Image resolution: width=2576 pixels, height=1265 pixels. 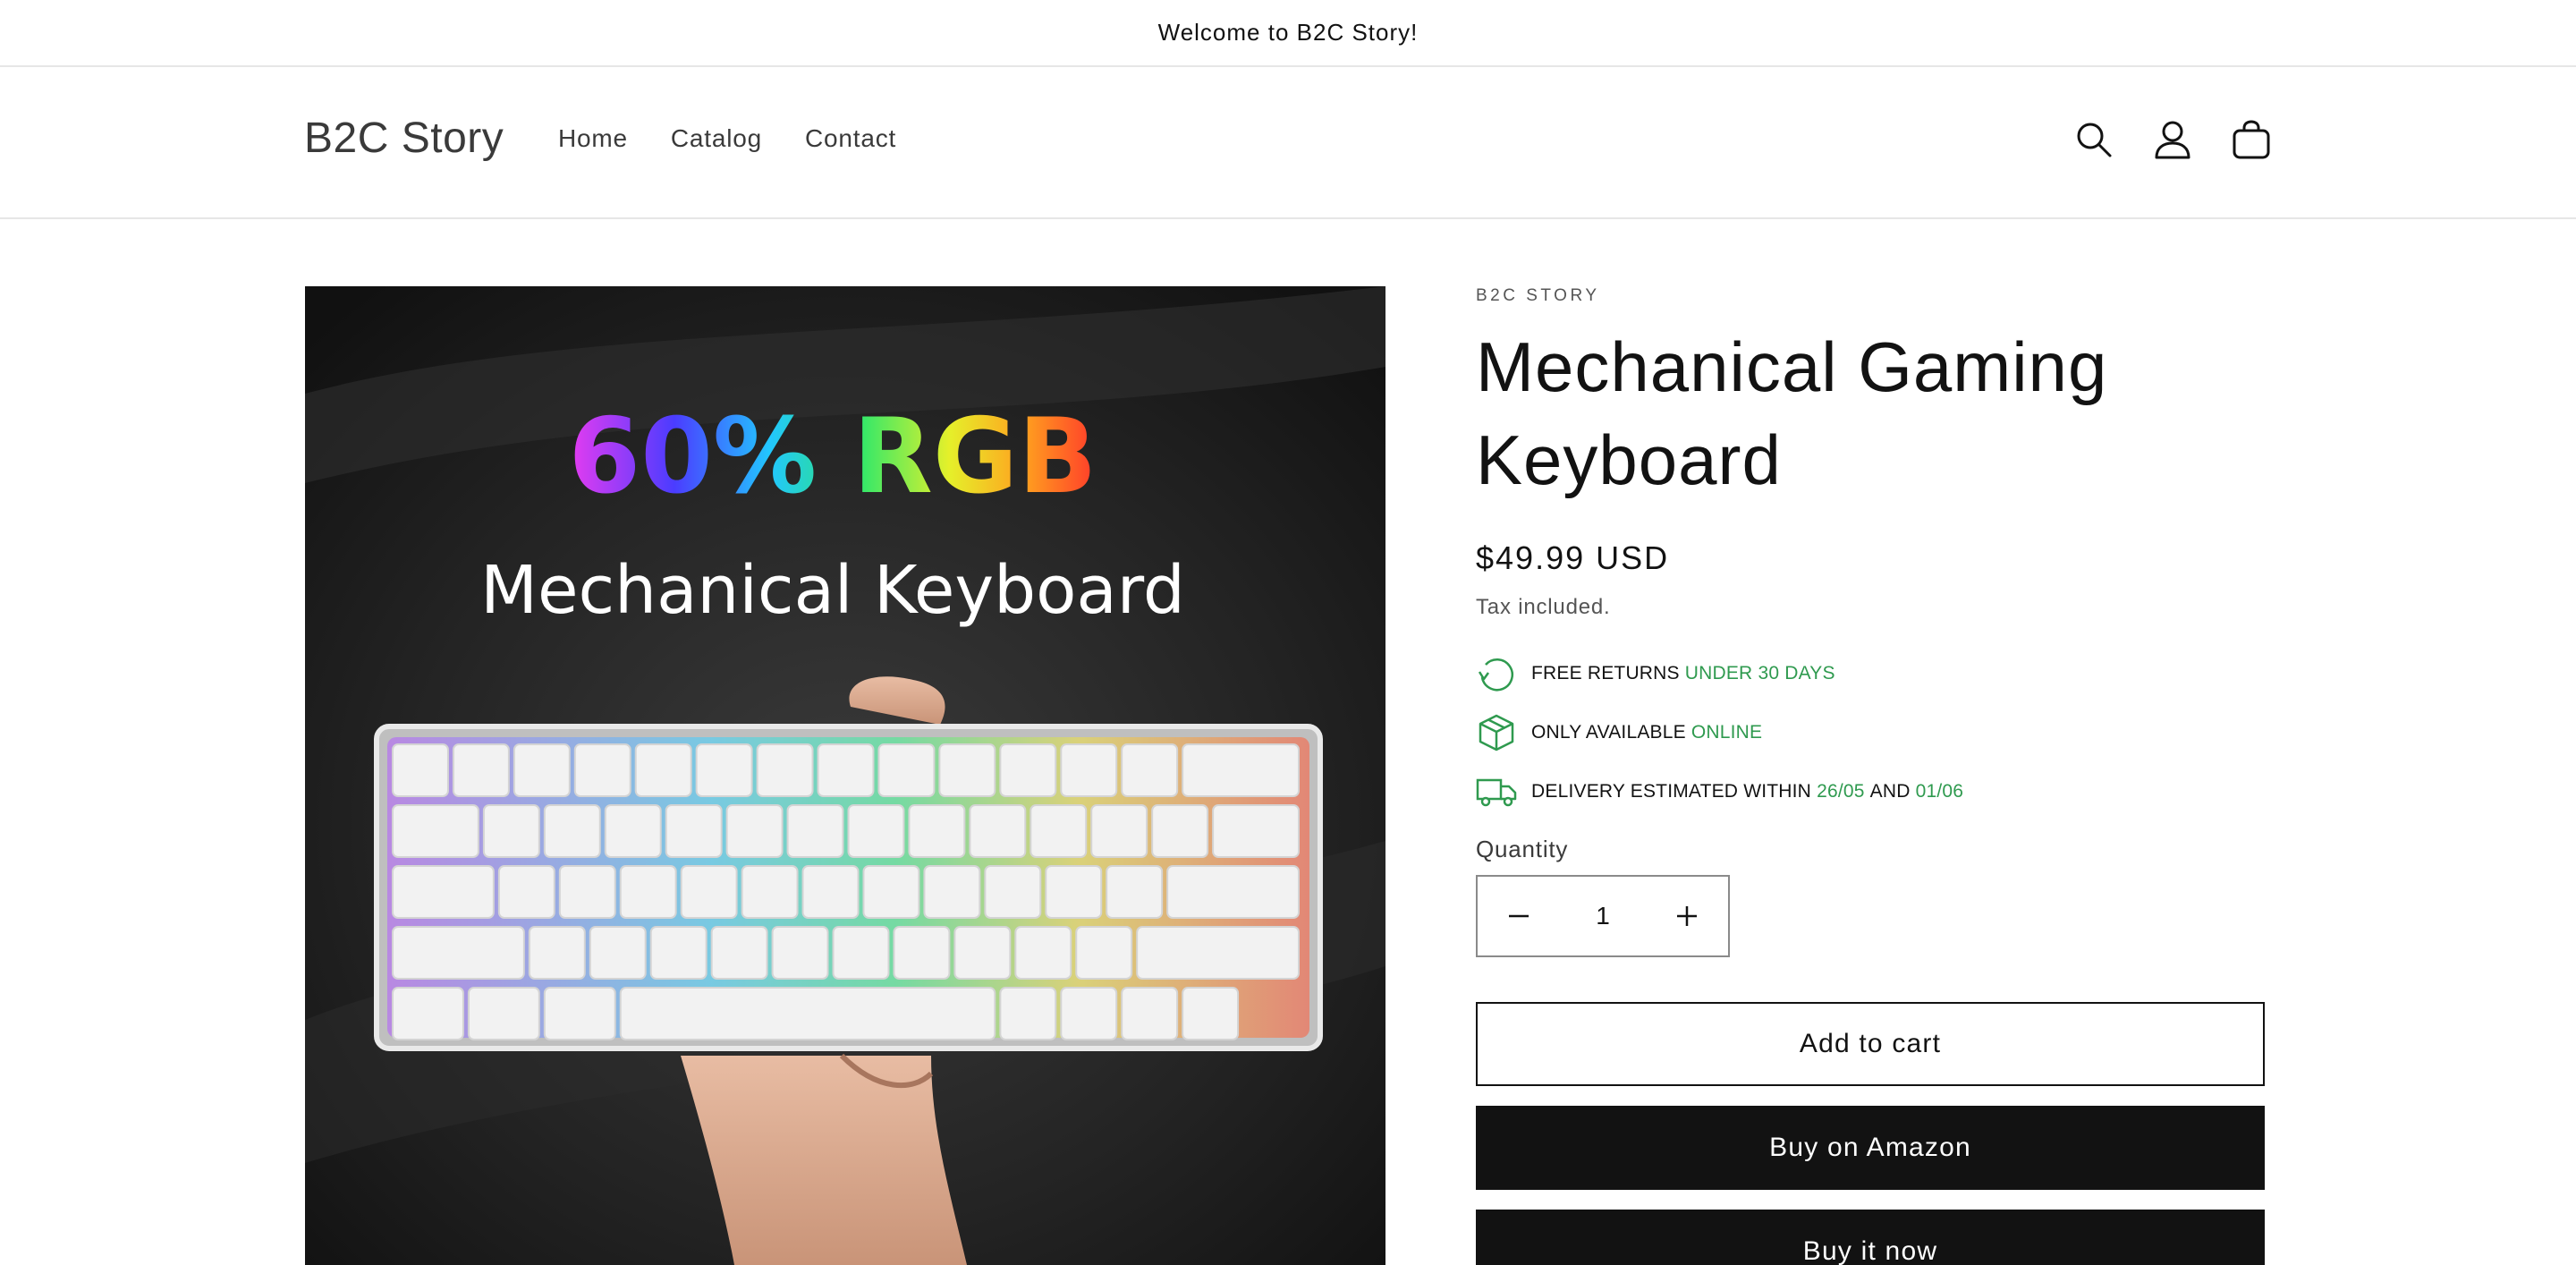 I want to click on quantity-stepper, so click(x=1603, y=916).